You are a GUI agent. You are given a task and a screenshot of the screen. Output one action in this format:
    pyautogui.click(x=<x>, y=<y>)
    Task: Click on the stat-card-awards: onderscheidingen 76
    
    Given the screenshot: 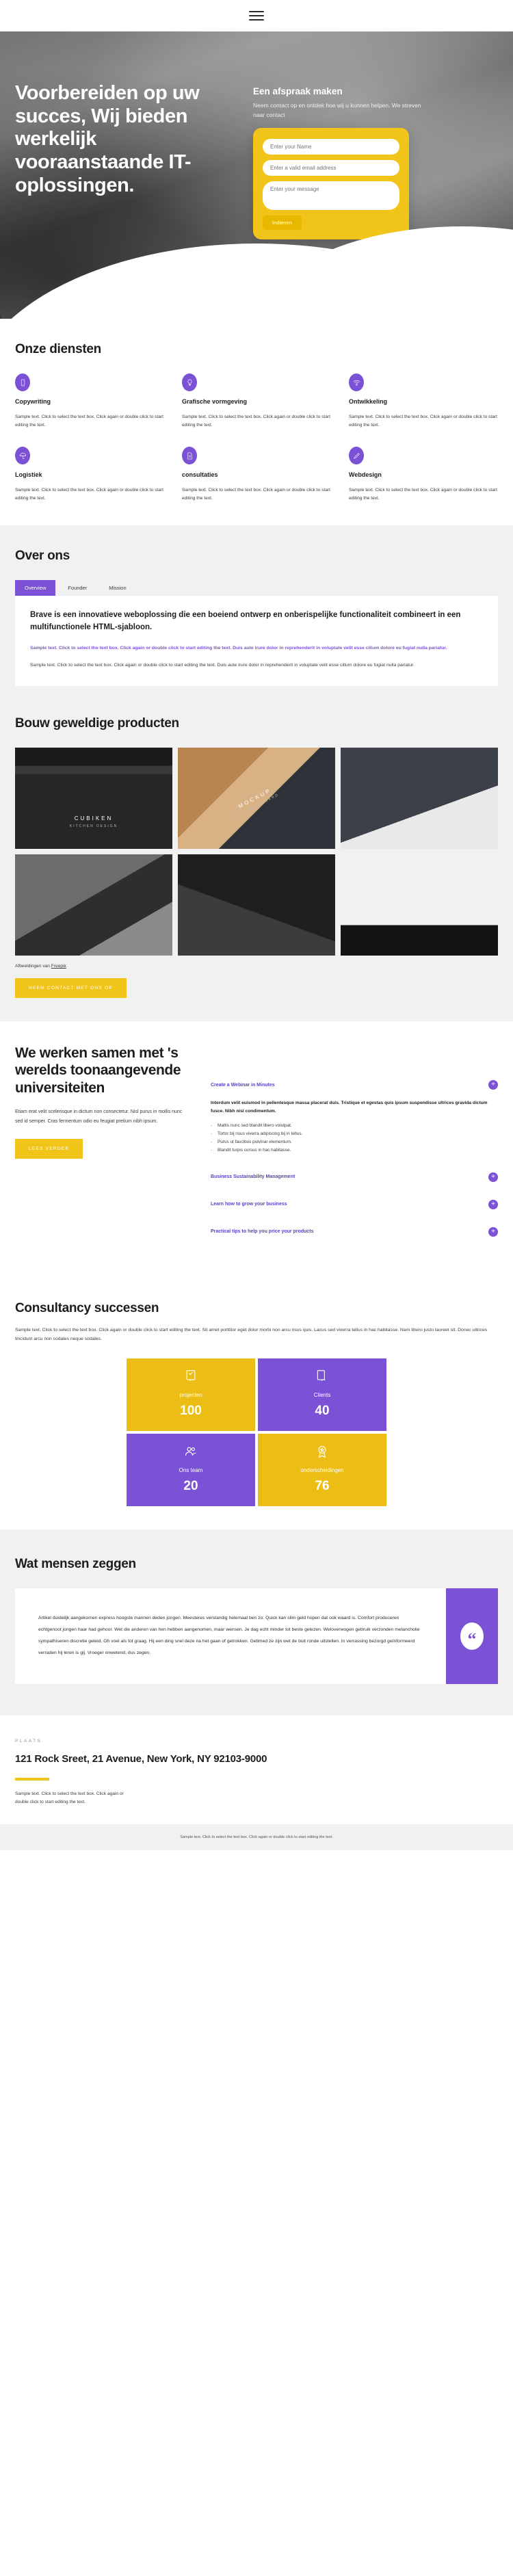 What is the action you would take?
    pyautogui.click(x=322, y=1470)
    